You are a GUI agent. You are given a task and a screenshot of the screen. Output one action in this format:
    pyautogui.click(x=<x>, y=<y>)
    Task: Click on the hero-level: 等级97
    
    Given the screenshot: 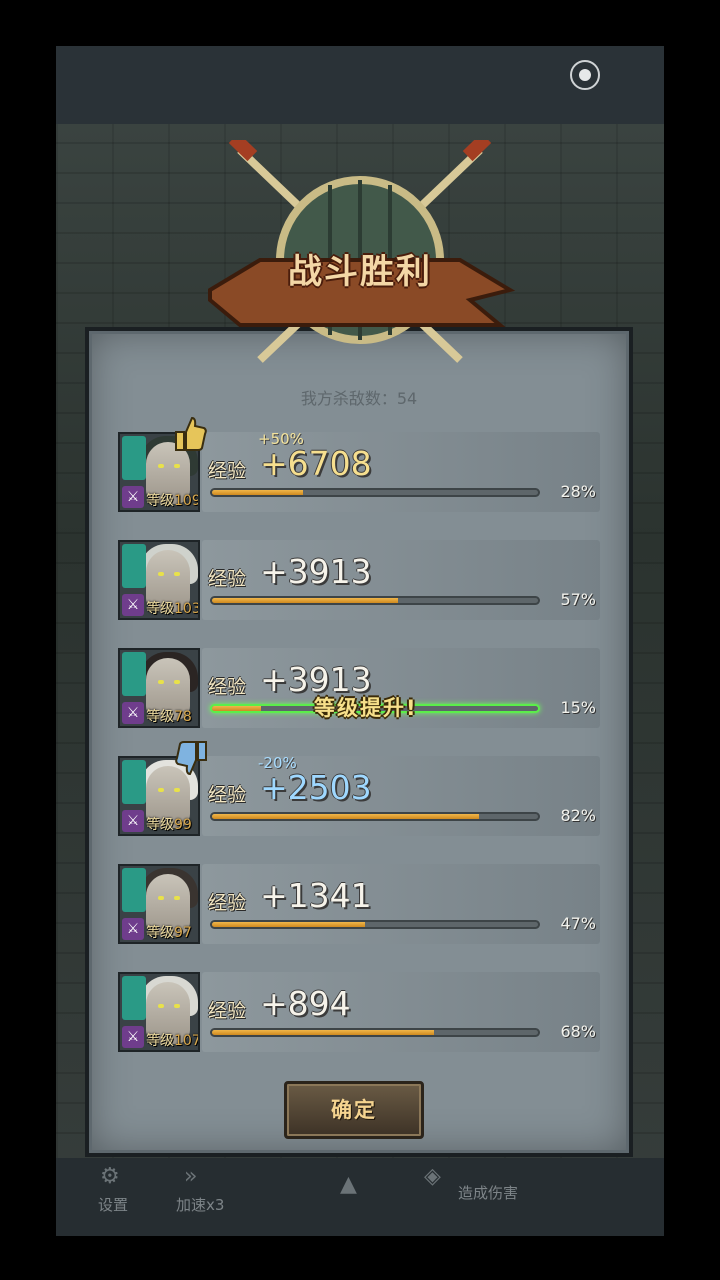 What is the action you would take?
    pyautogui.click(x=169, y=933)
    